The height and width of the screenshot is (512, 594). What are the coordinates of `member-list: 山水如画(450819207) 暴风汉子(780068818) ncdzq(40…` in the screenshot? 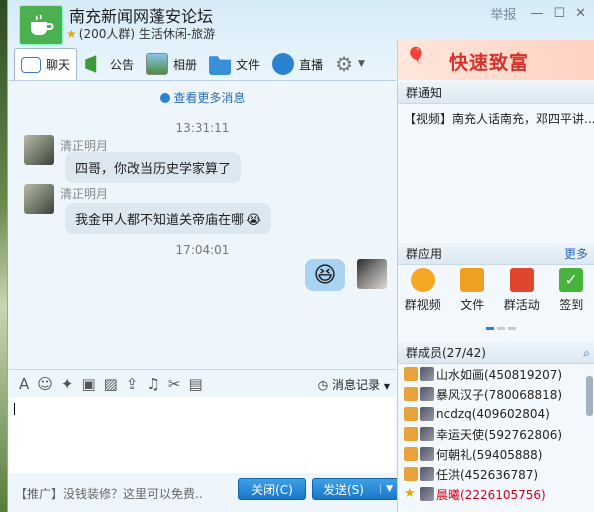 It's located at (496, 434).